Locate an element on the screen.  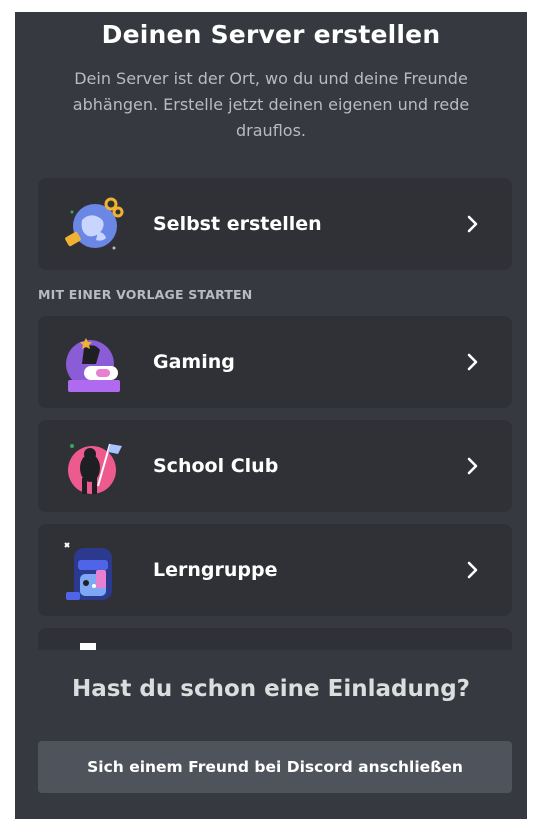
template-lerngruppe: Lerngruppe is located at coordinates (275, 570).